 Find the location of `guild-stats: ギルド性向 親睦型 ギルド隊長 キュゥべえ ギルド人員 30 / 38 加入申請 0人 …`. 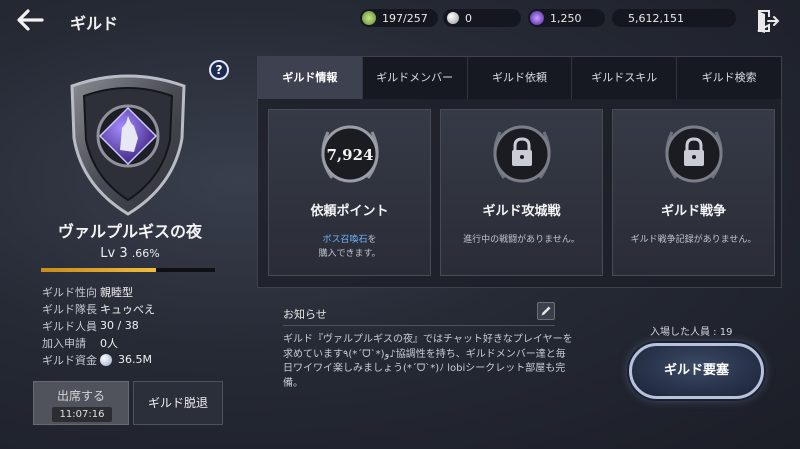

guild-stats: ギルド性向 親睦型 ギルド隊長 キュゥべえ ギルド人員 30 / 38 加入申請 0人 … is located at coordinates (98, 325).